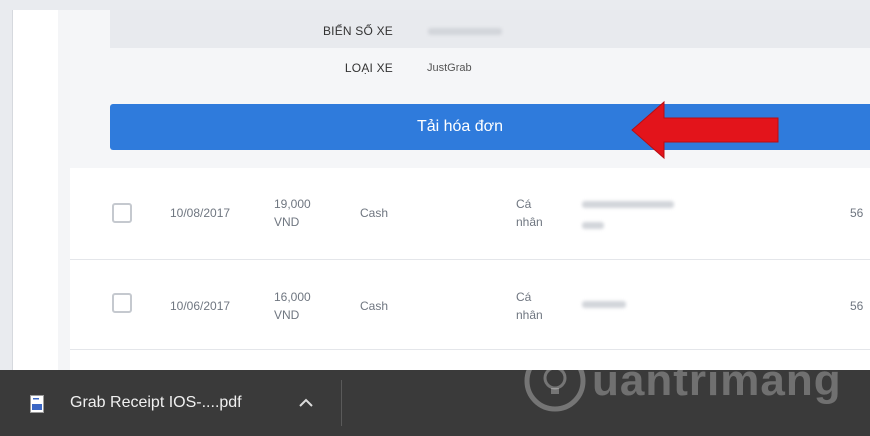 This screenshot has width=870, height=436. I want to click on downloads-divider, so click(341, 403).